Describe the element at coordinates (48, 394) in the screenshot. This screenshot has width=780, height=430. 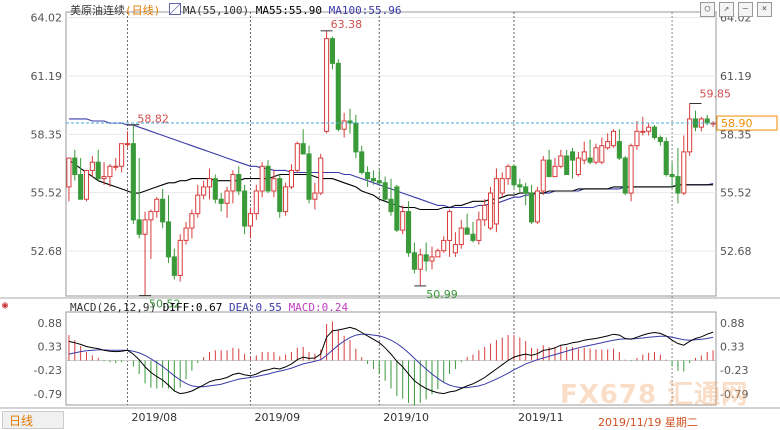
I see `macd-tick-label-left: -0.79` at that location.